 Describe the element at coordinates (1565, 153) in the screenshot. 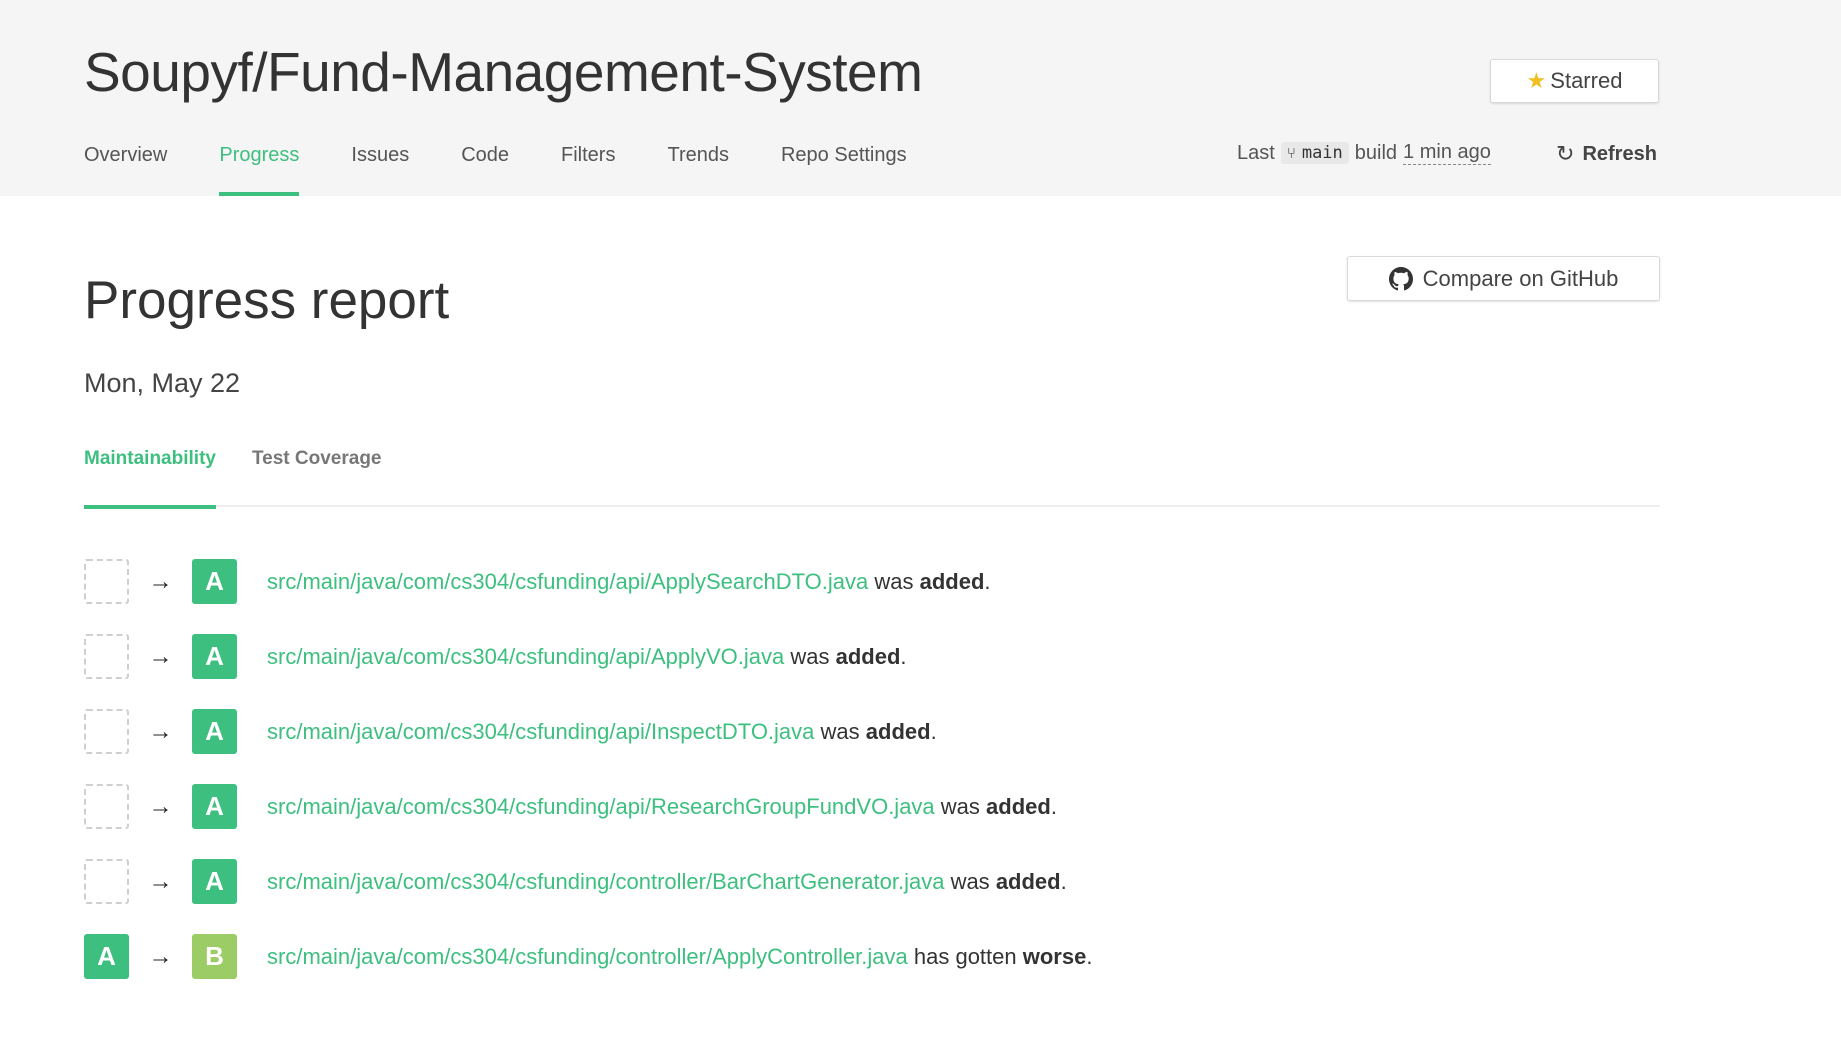

I see `refresh-icon: ↻` at that location.